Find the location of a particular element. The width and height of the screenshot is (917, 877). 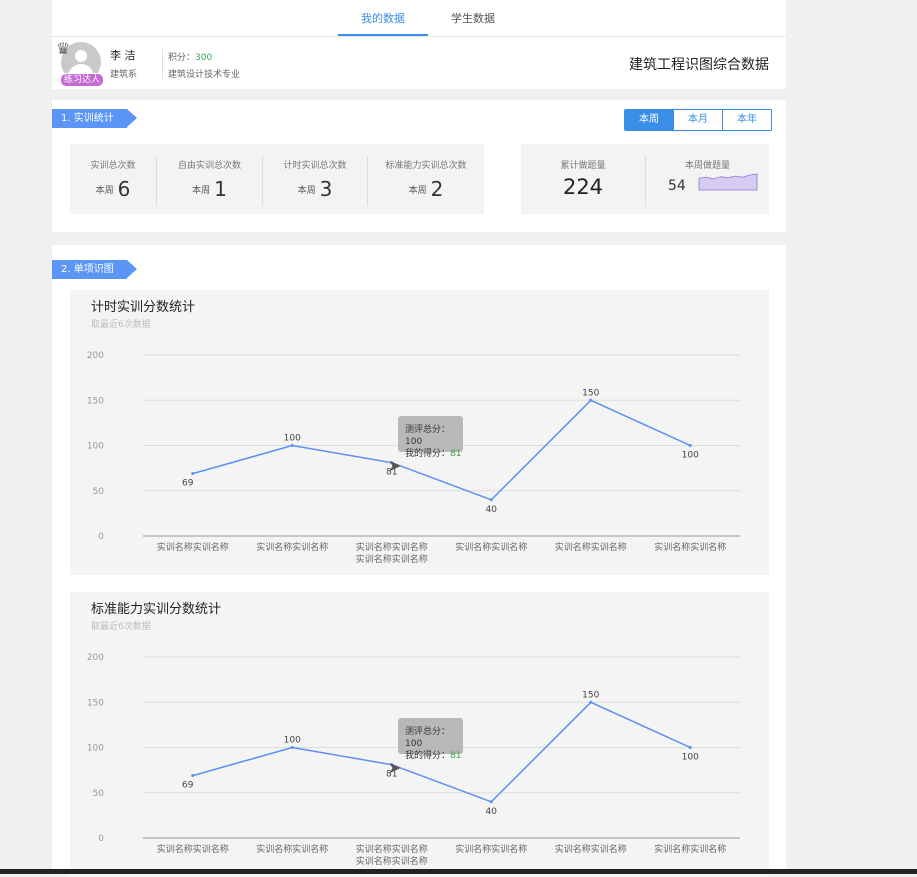

stat-label: 自由实训总次数 is located at coordinates (209, 166).